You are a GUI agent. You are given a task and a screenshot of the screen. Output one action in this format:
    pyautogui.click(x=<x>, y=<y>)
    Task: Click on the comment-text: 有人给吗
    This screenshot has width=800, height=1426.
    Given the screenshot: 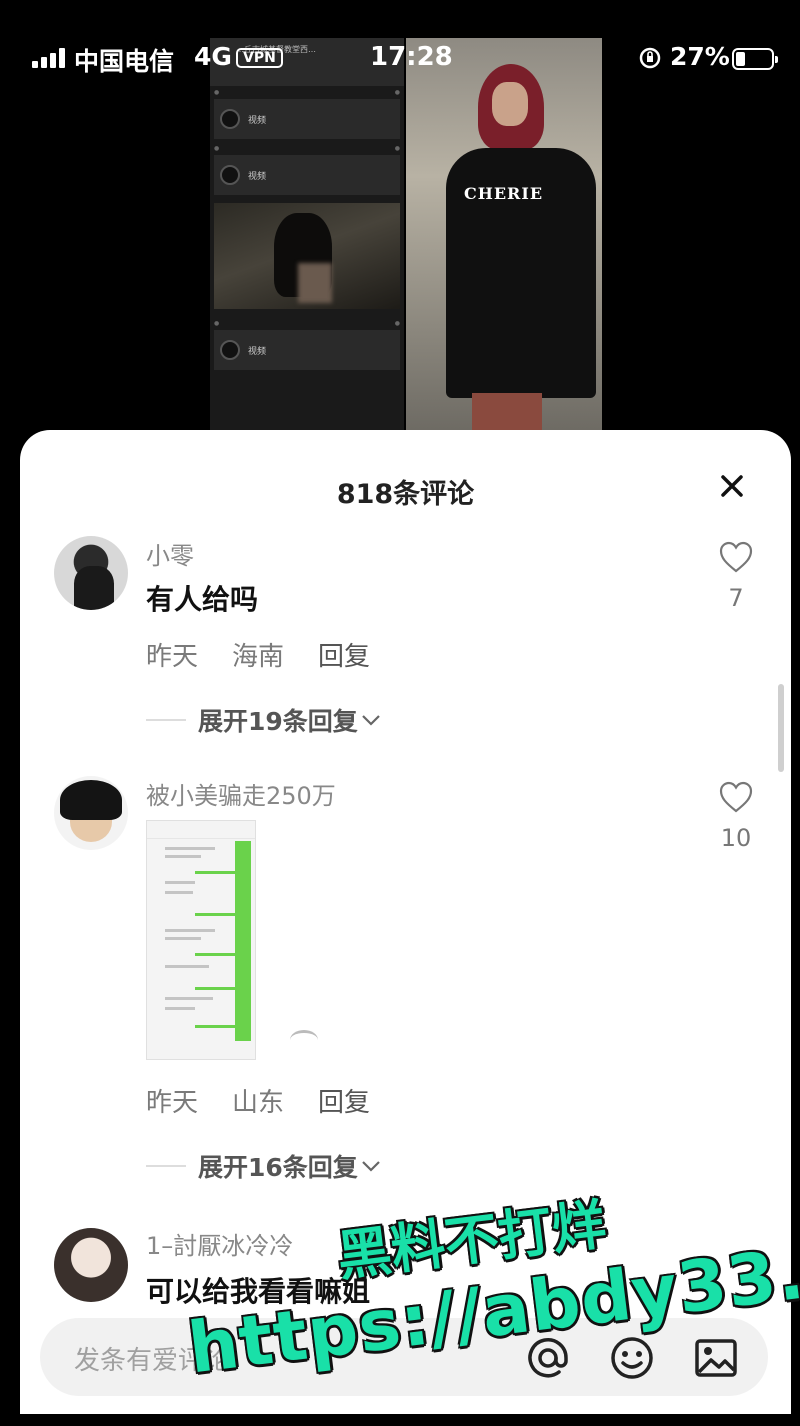 What is the action you would take?
    pyautogui.click(x=202, y=599)
    